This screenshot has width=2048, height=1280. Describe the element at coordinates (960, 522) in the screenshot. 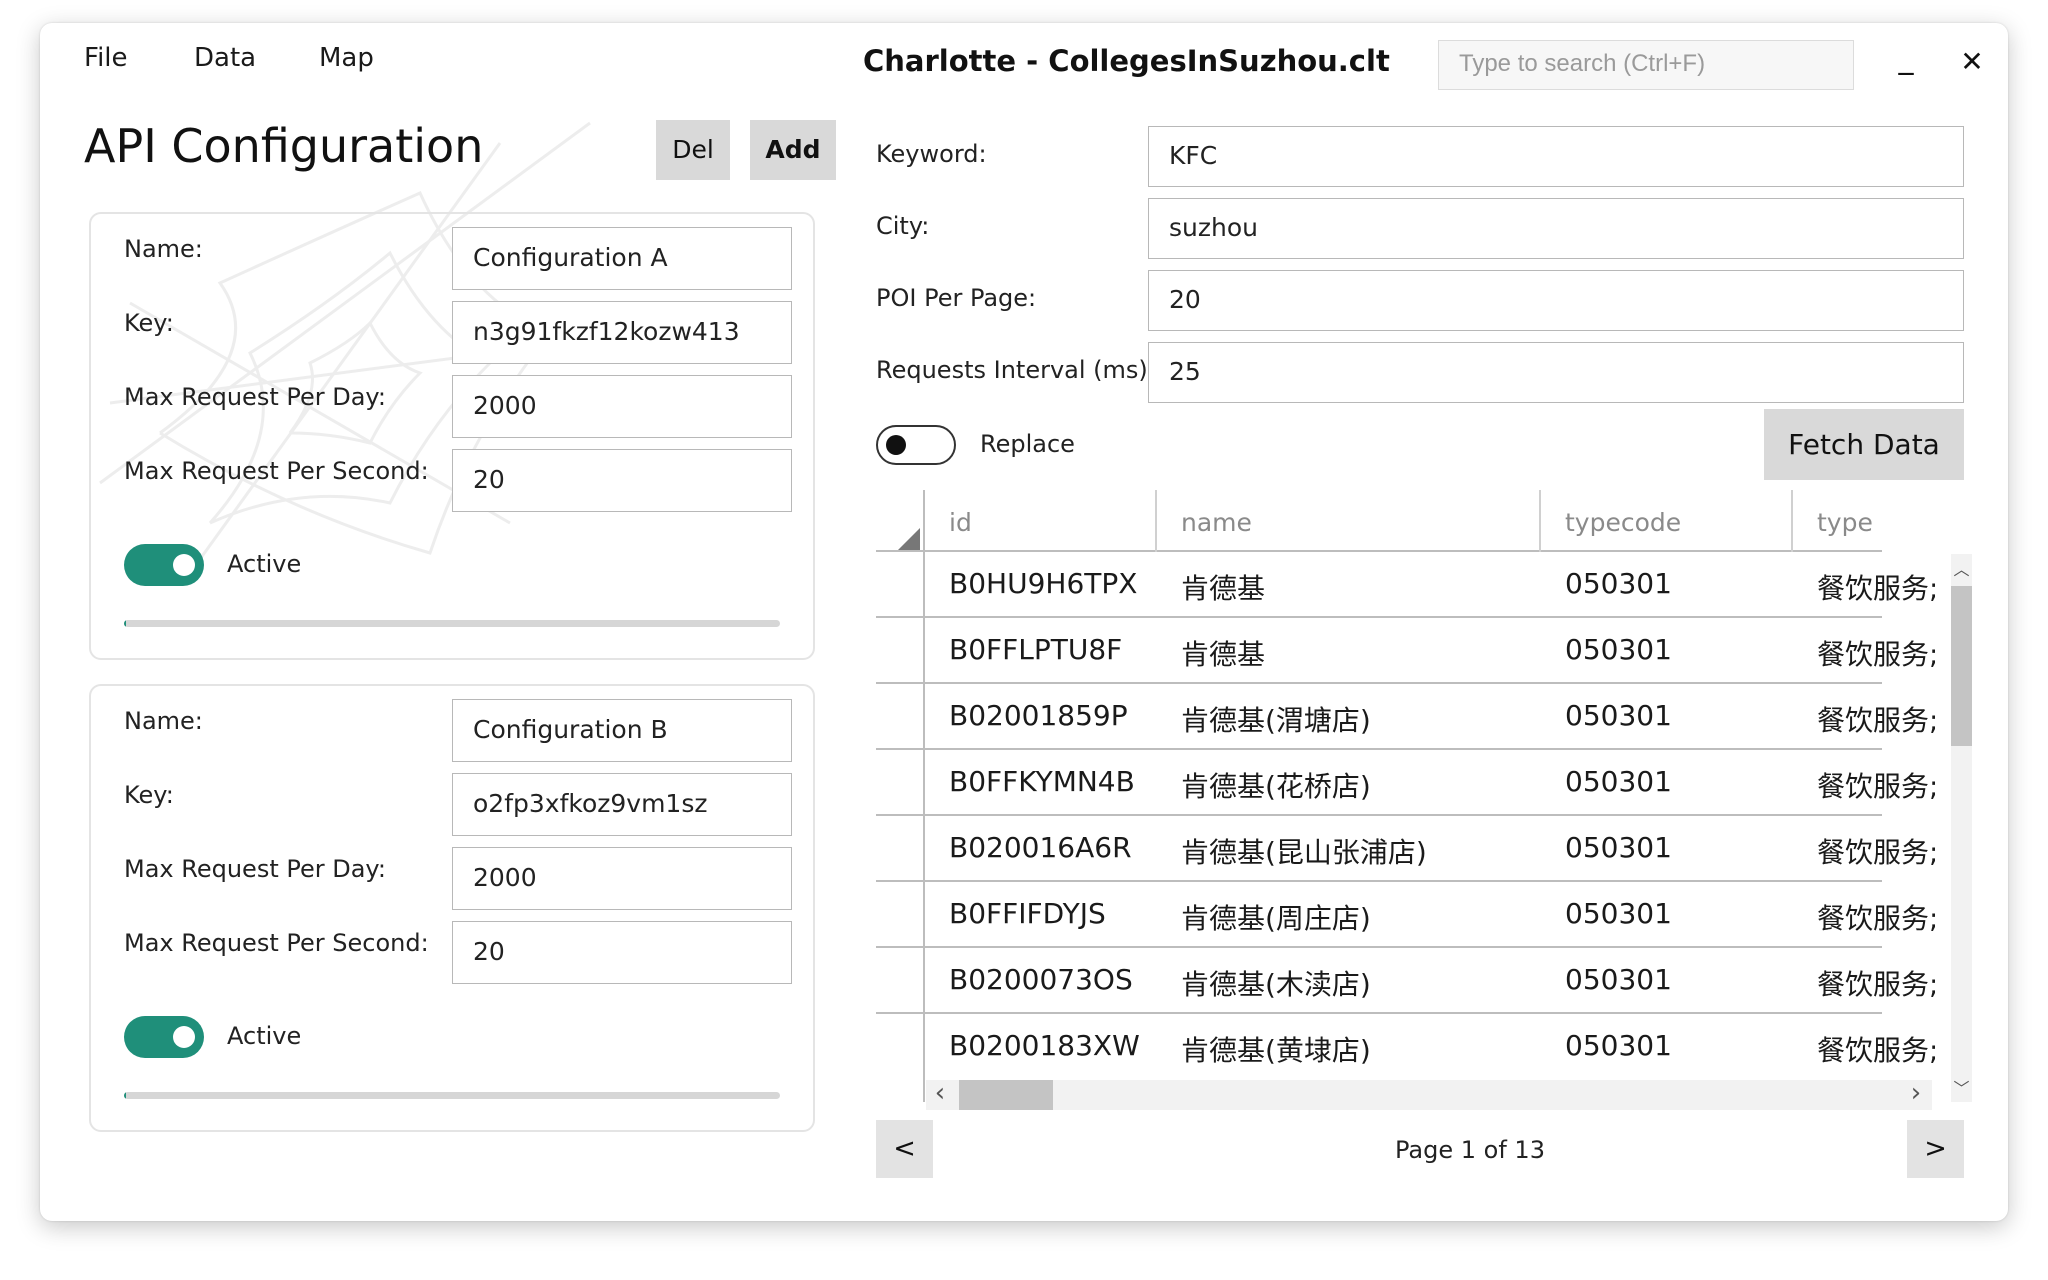

I see `column-header-id: id` at that location.